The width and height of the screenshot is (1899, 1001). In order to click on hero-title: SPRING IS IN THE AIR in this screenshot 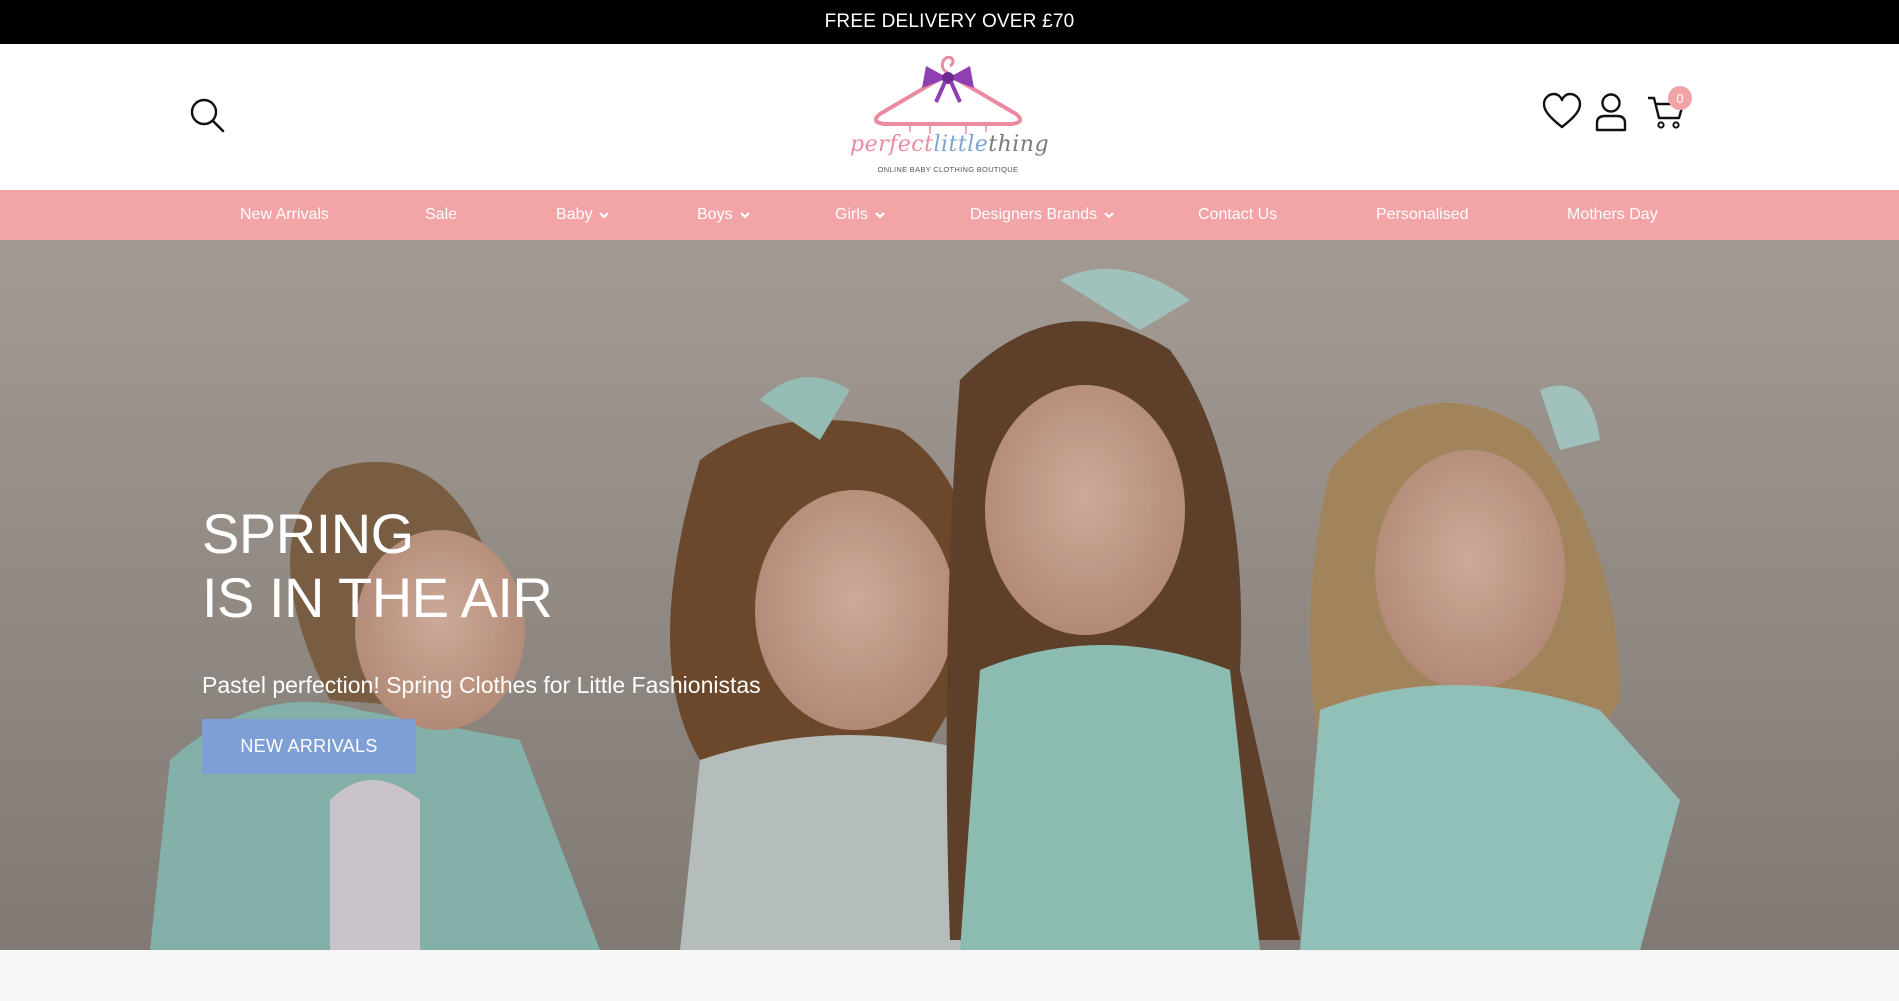, I will do `click(377, 566)`.